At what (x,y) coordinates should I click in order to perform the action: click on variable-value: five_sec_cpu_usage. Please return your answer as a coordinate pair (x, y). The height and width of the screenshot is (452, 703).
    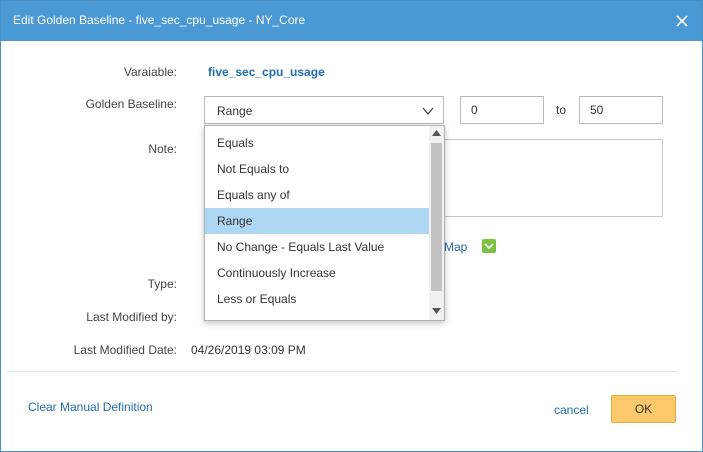
    Looking at the image, I should click on (266, 72).